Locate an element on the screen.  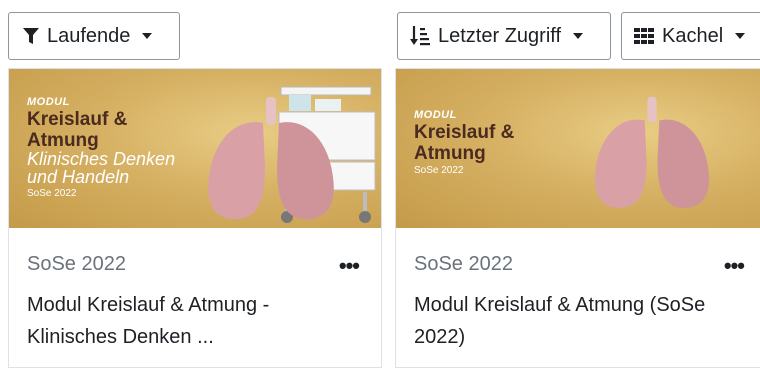
sort-amount-icon is located at coordinates (420, 36).